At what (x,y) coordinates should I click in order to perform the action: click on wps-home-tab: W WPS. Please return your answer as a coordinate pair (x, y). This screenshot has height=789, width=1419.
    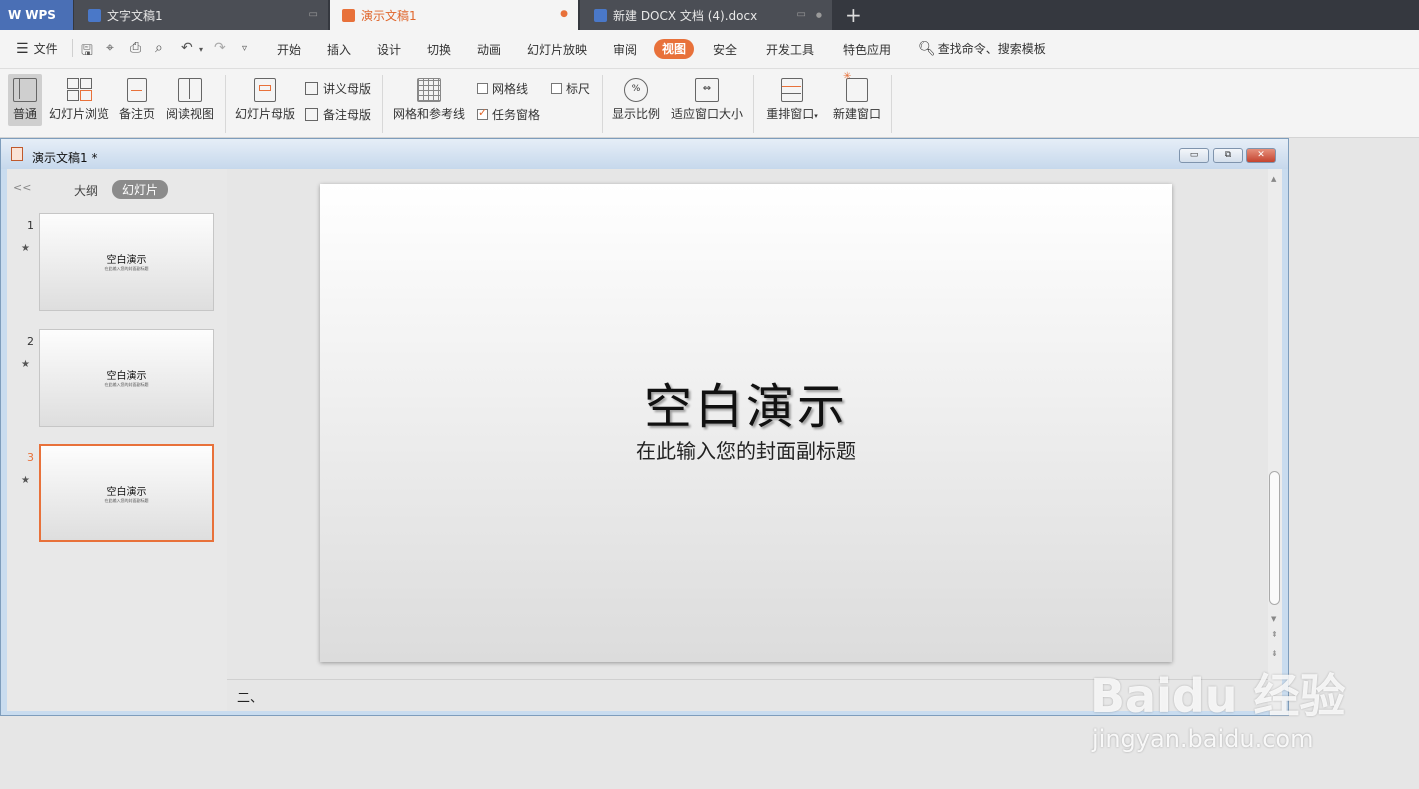
    Looking at the image, I should click on (36, 15).